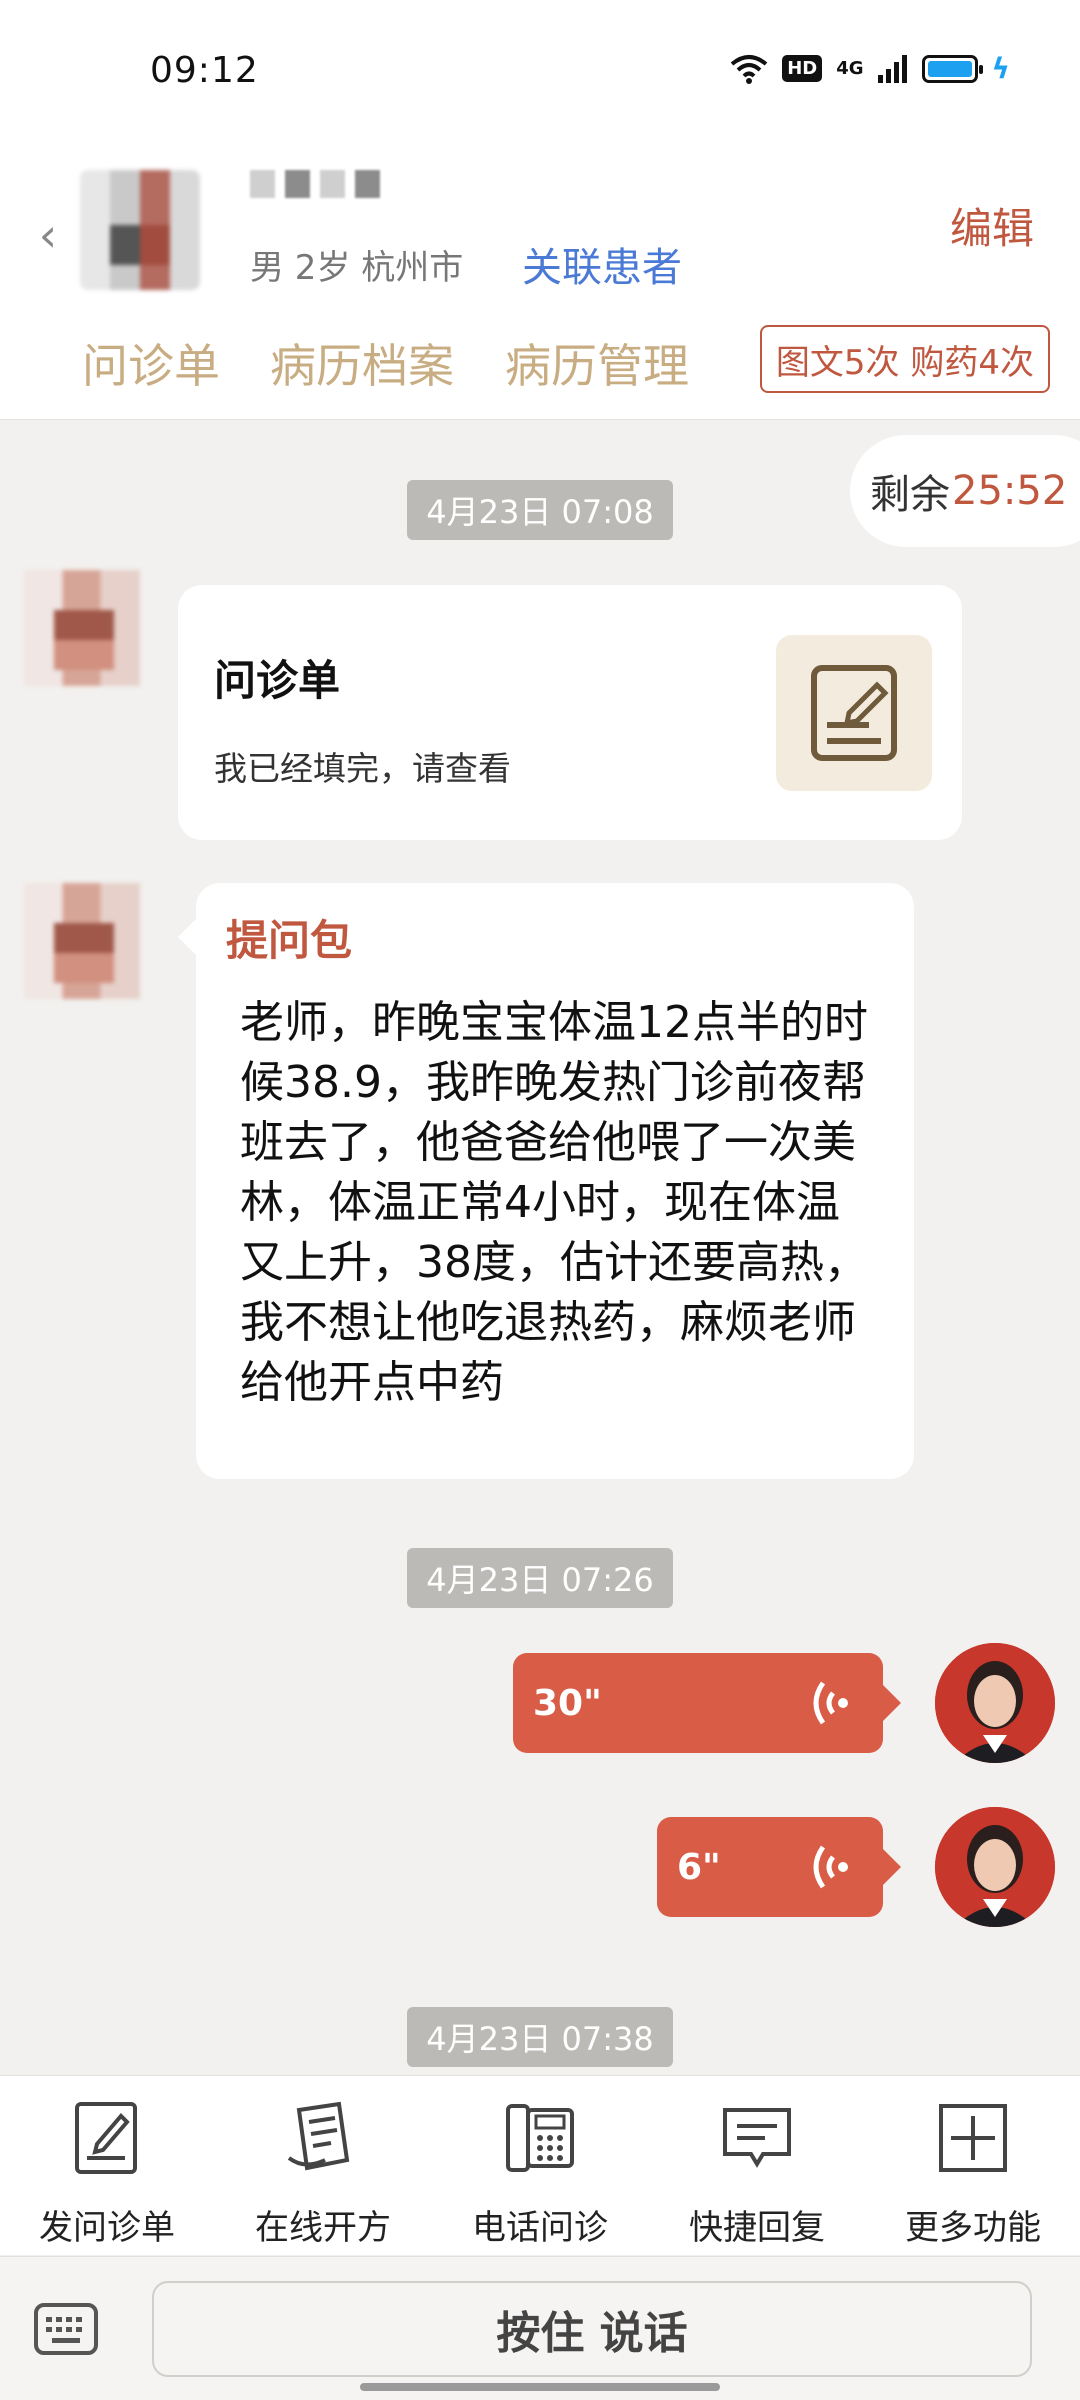 Image resolution: width=1080 pixels, height=2400 pixels. I want to click on consultation-form-card: 问诊单 我已经填完，请查看, so click(570, 712).